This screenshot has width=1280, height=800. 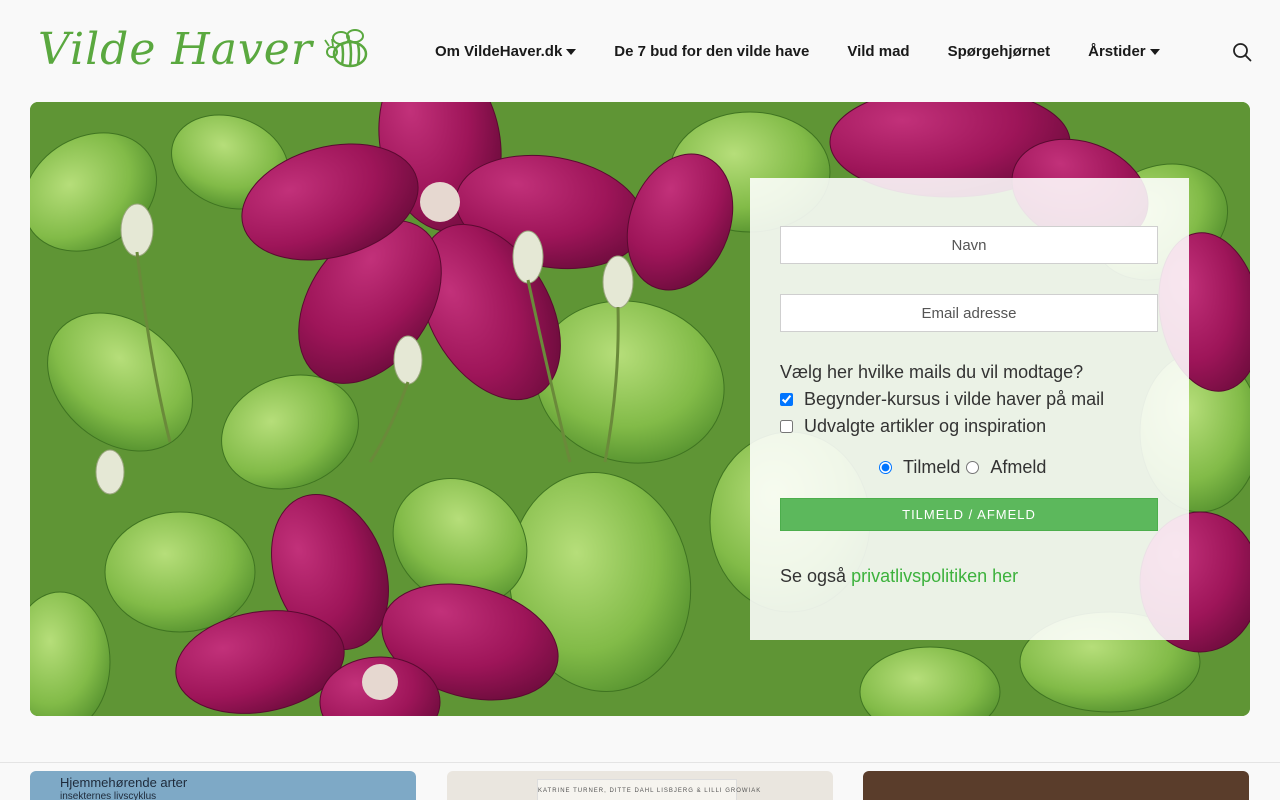 What do you see at coordinates (1117, 51) in the screenshot?
I see `nav-item-label: Årstider` at bounding box center [1117, 51].